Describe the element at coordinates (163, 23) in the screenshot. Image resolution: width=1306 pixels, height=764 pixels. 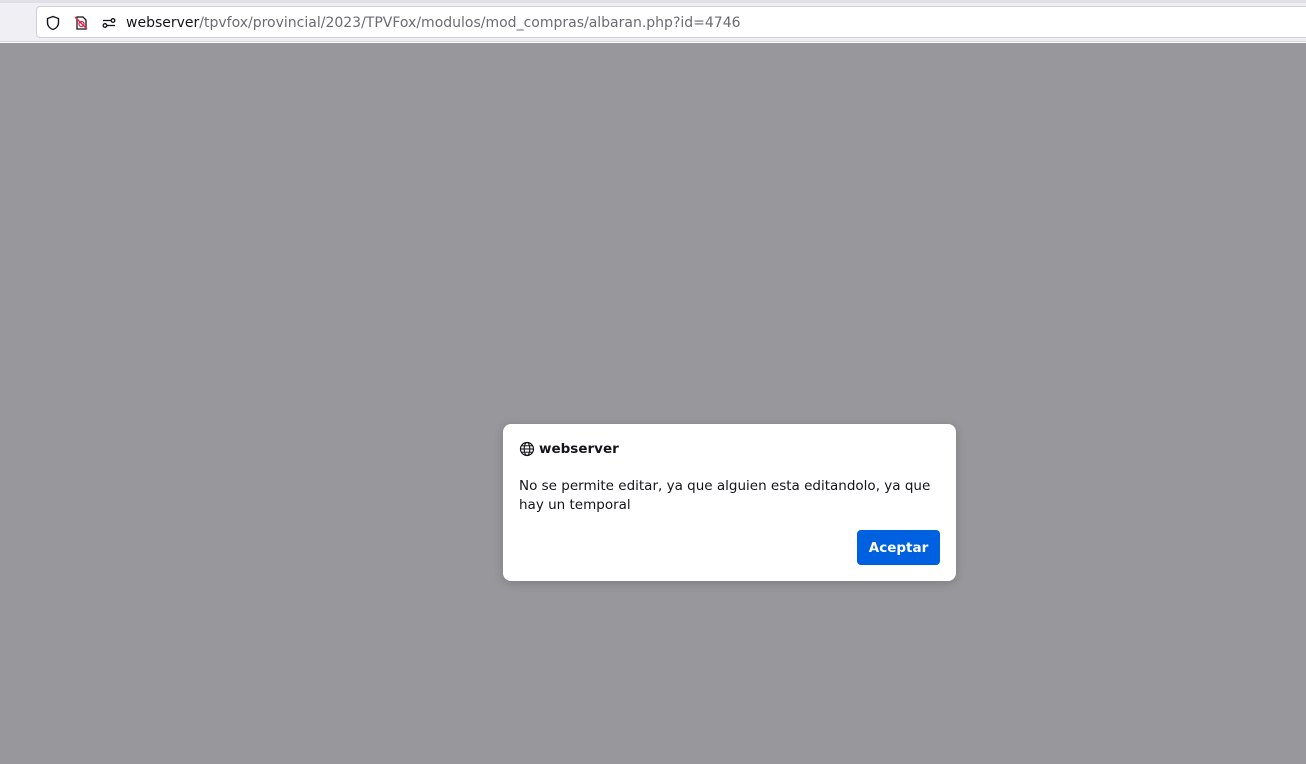
I see `url-host: webserver` at that location.